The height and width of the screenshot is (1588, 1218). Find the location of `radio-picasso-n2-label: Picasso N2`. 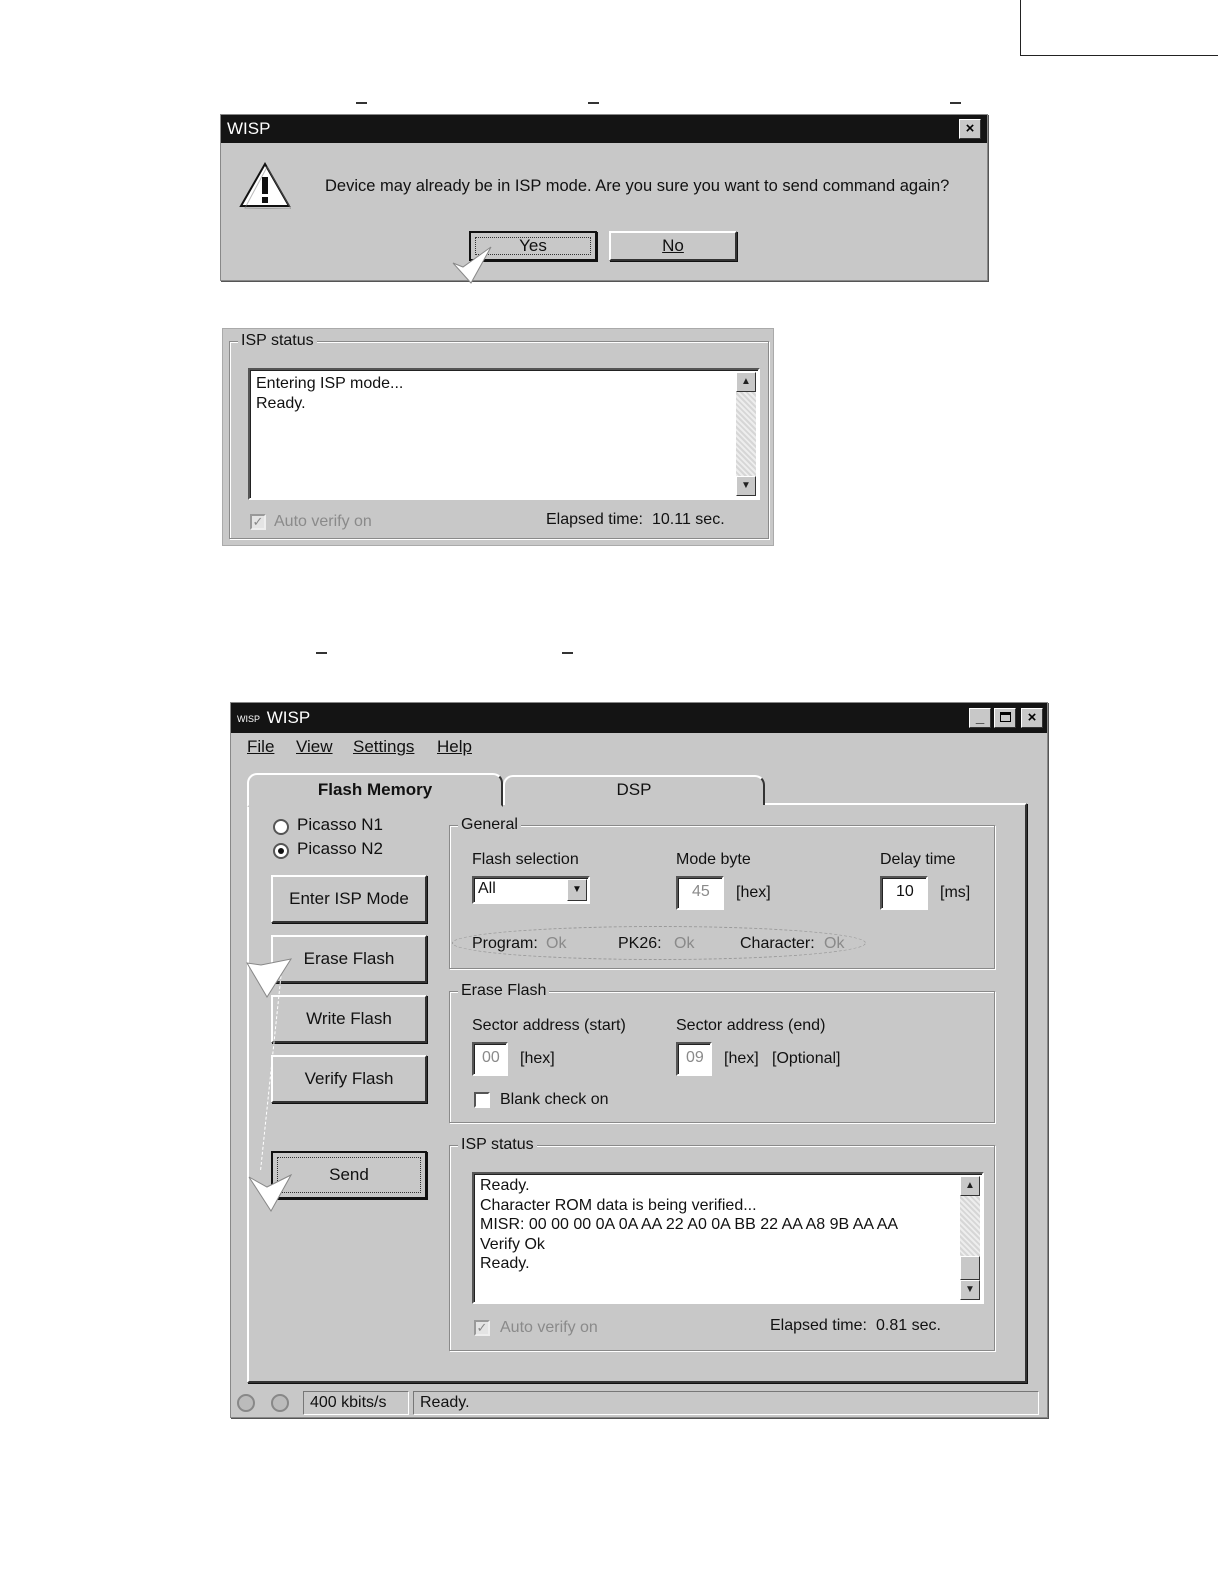

radio-picasso-n2-label: Picasso N2 is located at coordinates (340, 848).